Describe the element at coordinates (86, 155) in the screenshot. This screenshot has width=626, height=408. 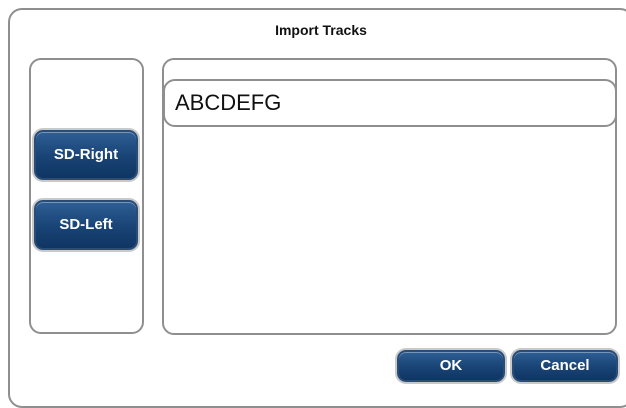
I see `sd-right-button: SD-Right` at that location.